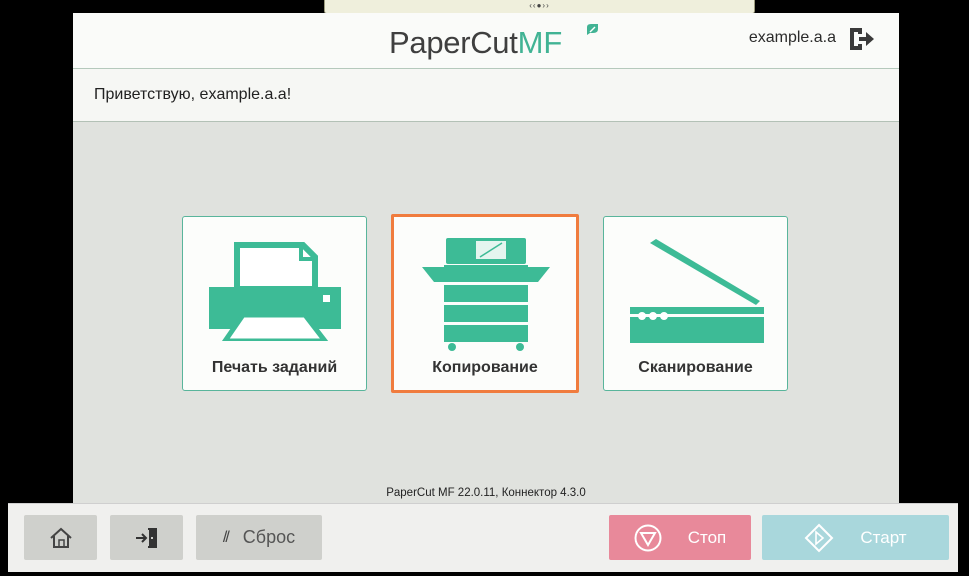 The width and height of the screenshot is (969, 576). I want to click on welcome-message: Приветствую, example.a.a!, so click(193, 94).